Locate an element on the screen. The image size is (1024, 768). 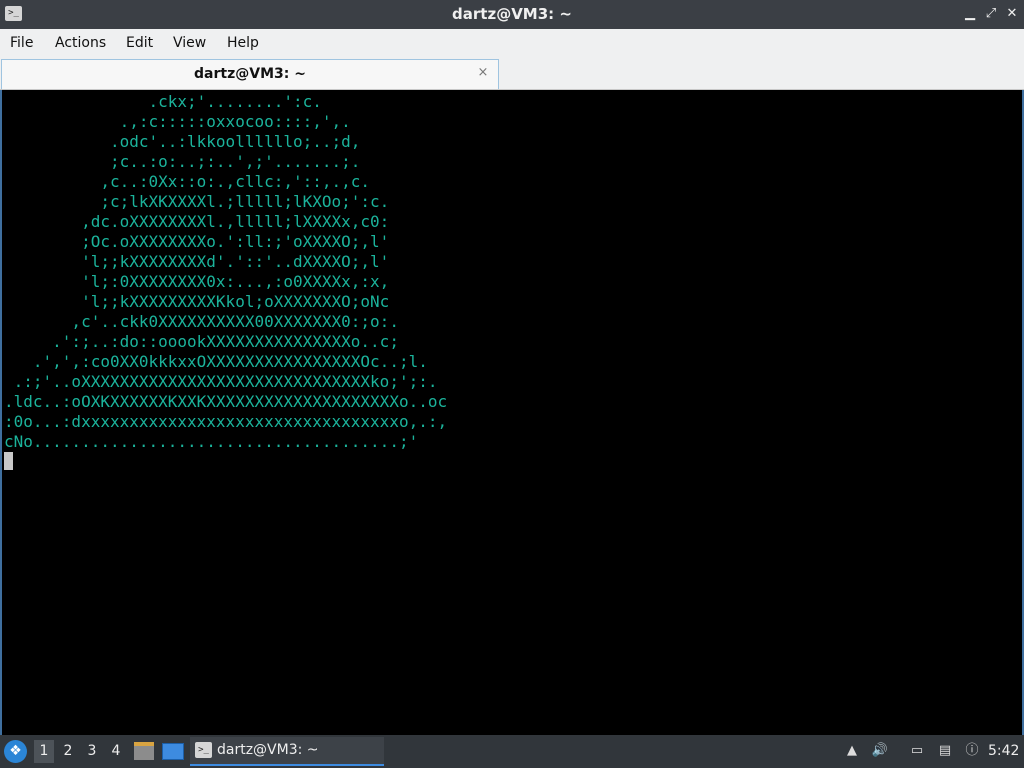
workspace-3-button: 3 is located at coordinates (92, 751).